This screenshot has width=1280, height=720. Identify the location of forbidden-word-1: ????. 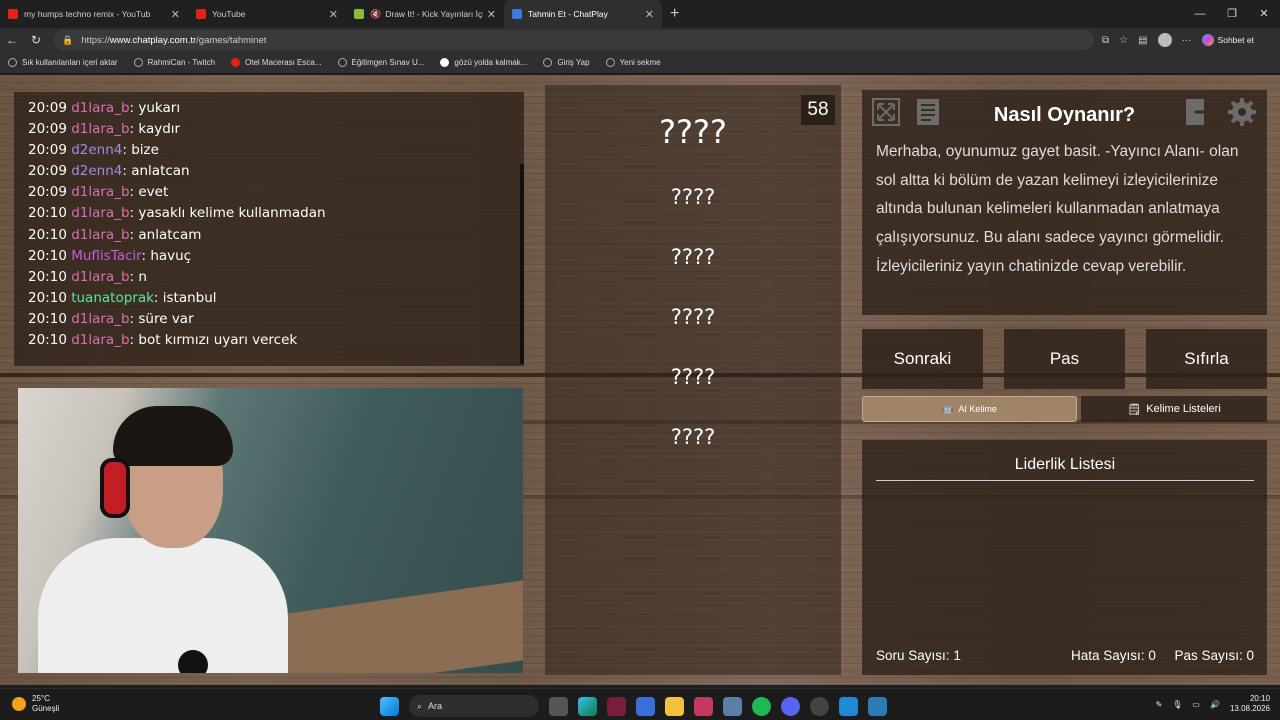
(693, 197).